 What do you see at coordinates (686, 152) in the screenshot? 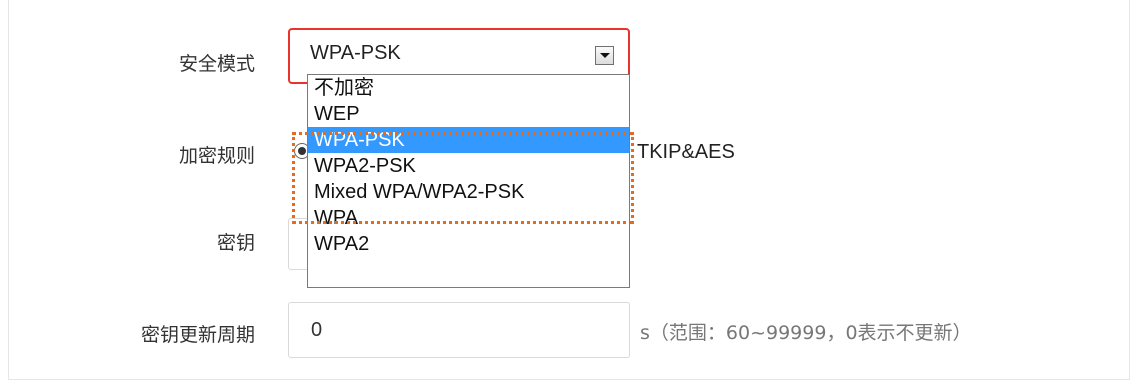
I see `encryption-rule-option-text: TKIP&AES` at bounding box center [686, 152].